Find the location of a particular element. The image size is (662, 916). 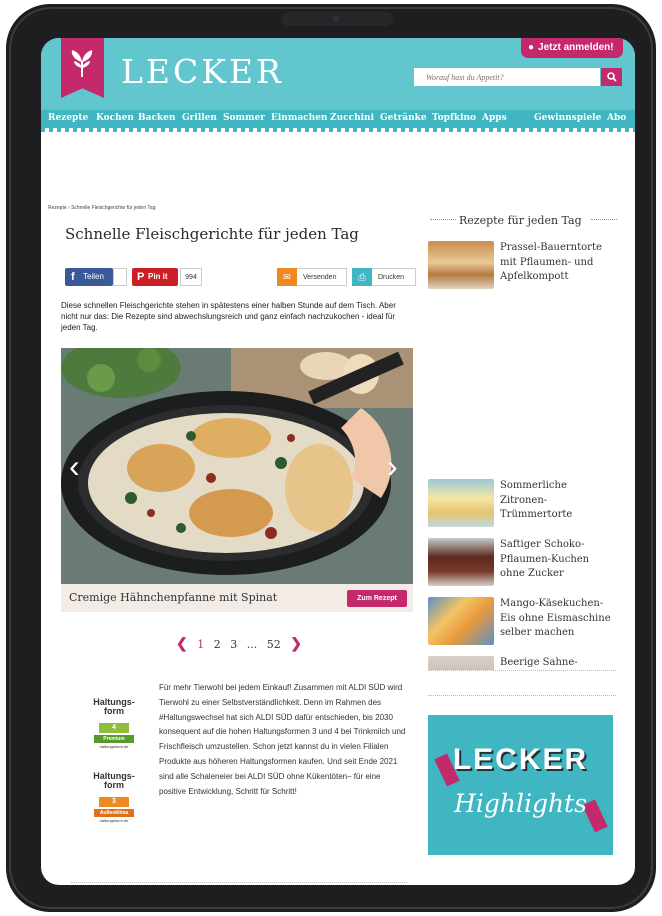

search-bar is located at coordinates (518, 77).